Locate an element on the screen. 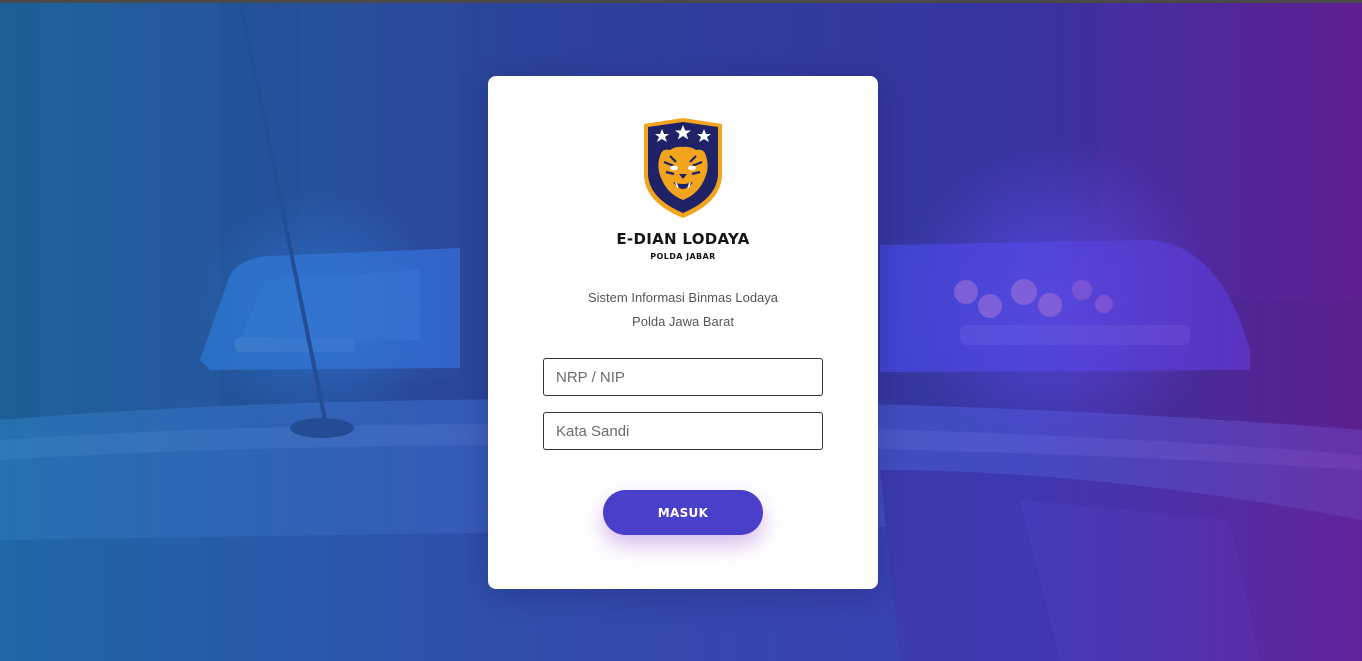 The width and height of the screenshot is (1362, 661). window-top-border is located at coordinates (681, 1).